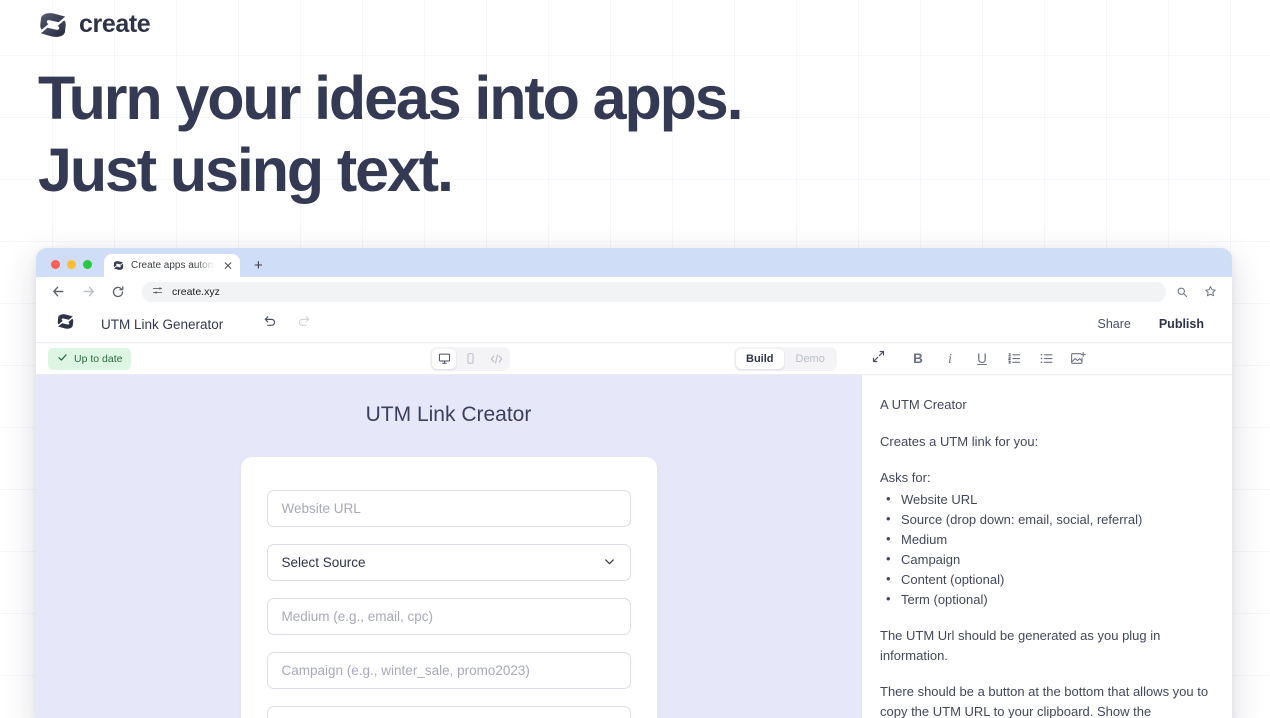 The width and height of the screenshot is (1270, 718). I want to click on mode-demo-button: Demo, so click(810, 359).